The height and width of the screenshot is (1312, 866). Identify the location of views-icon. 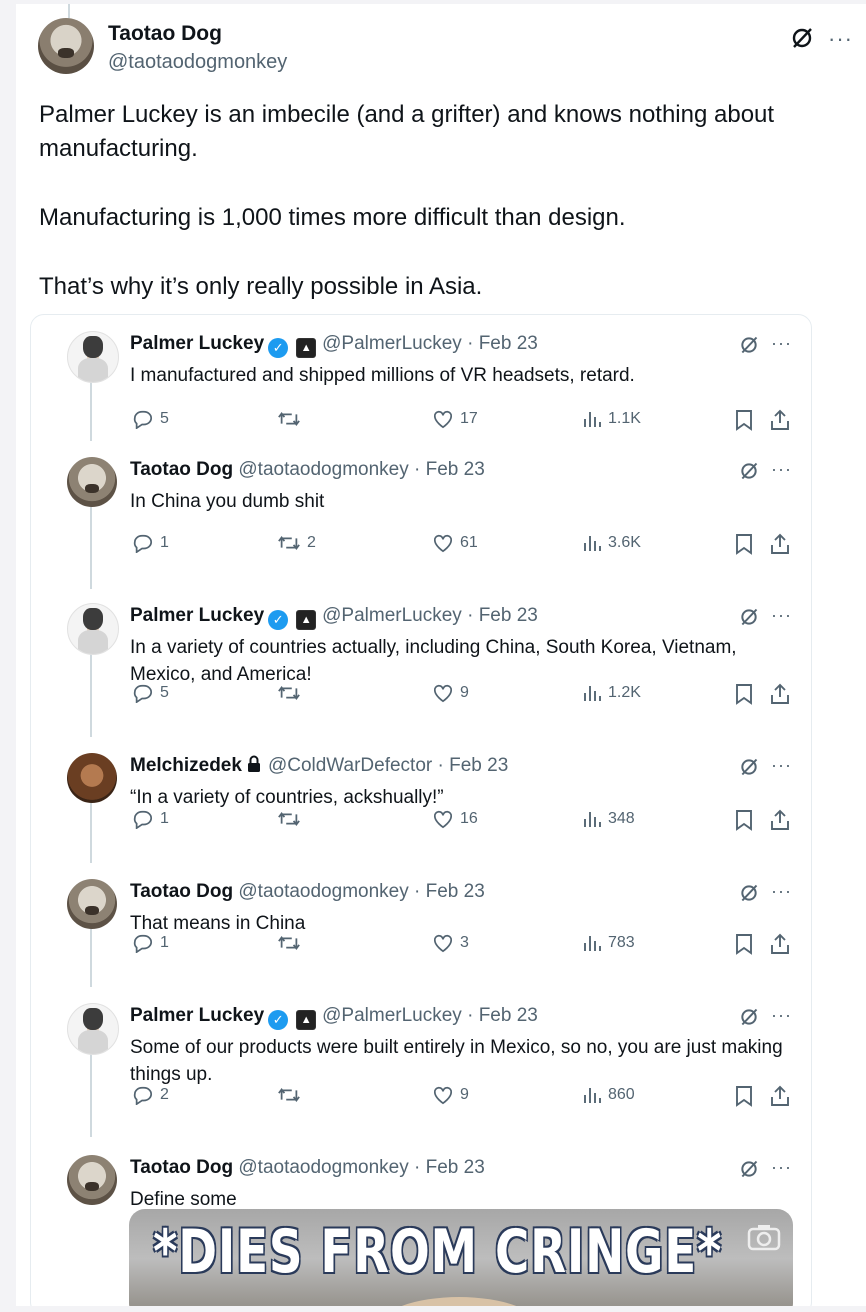
(592, 419).